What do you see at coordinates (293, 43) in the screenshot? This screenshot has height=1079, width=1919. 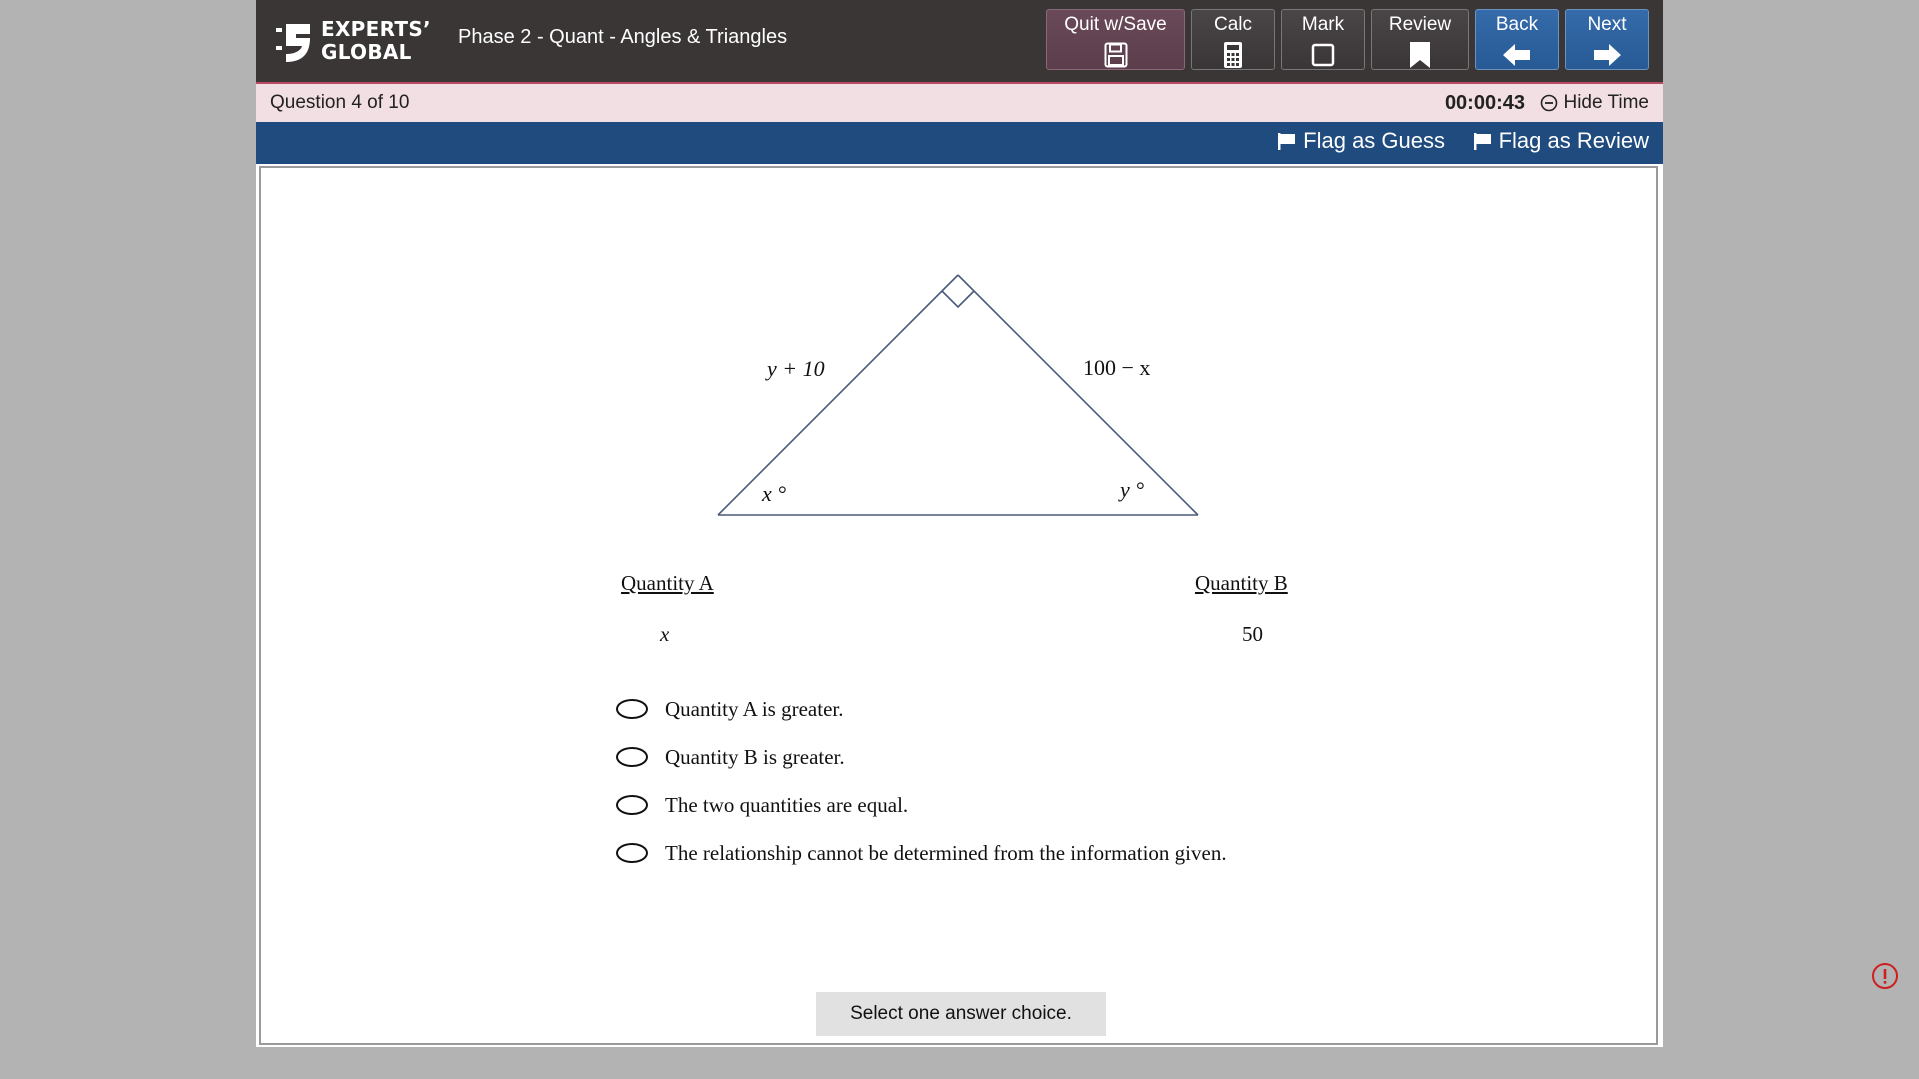 I see `logo-mark-icon` at bounding box center [293, 43].